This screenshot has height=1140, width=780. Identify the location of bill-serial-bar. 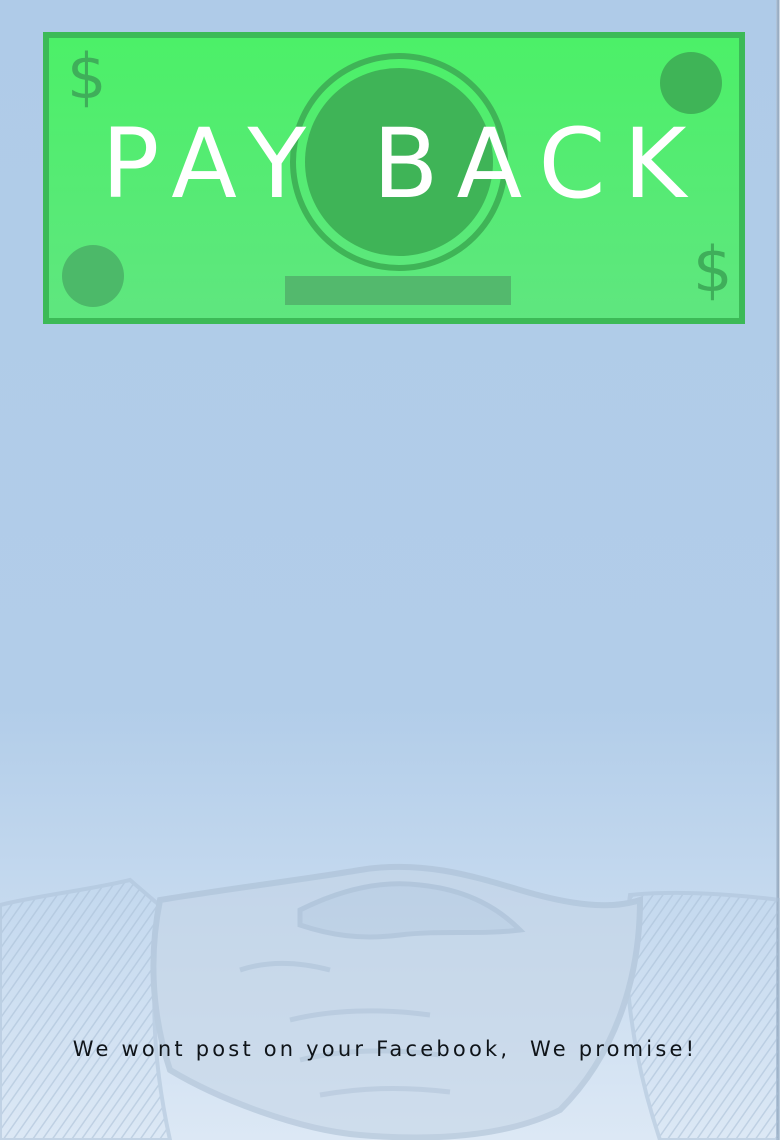
(398, 290).